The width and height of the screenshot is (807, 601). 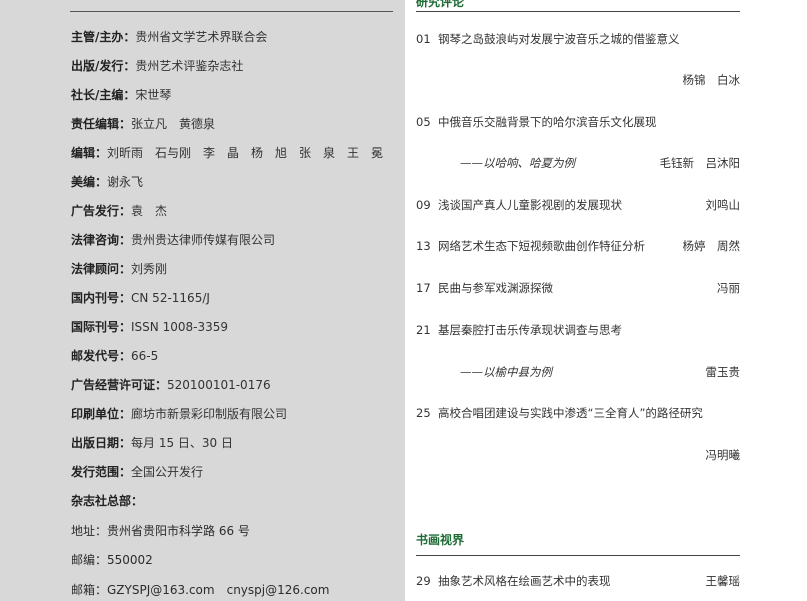 What do you see at coordinates (101, 414) in the screenshot?
I see `masthead-label: 印刷单位：` at bounding box center [101, 414].